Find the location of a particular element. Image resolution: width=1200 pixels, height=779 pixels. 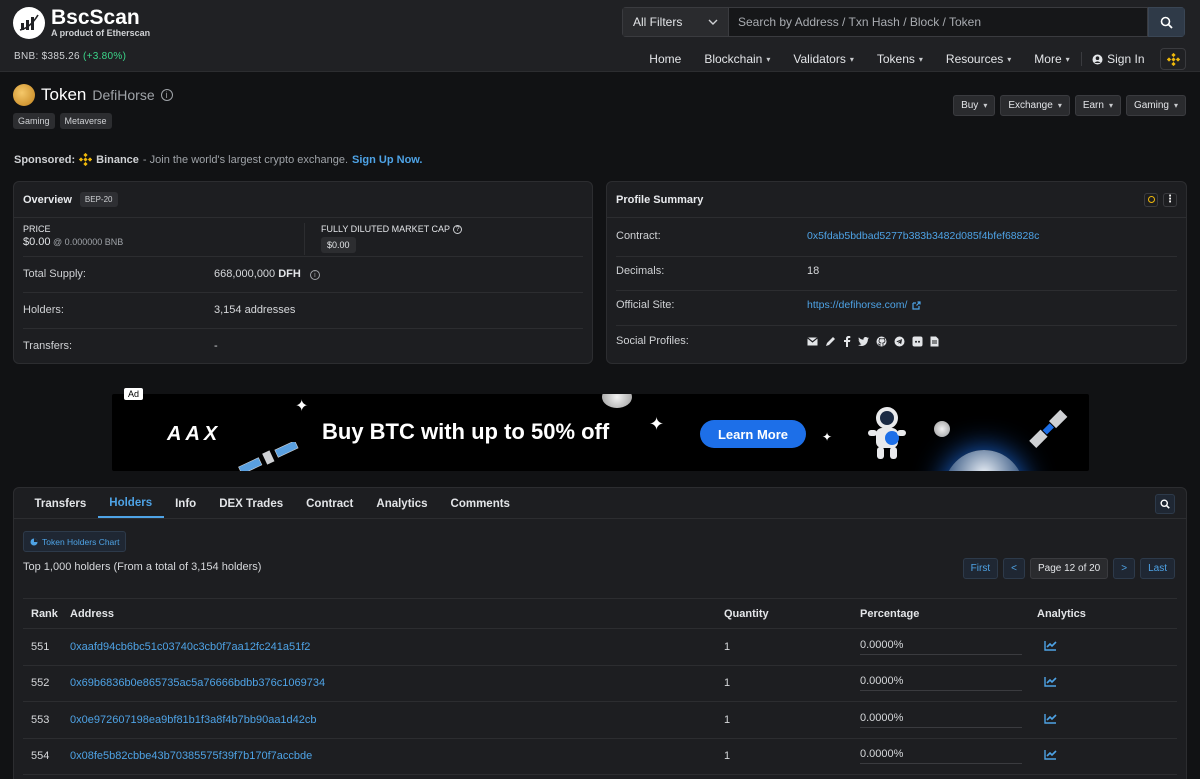

ad-label: Ad is located at coordinates (134, 394).